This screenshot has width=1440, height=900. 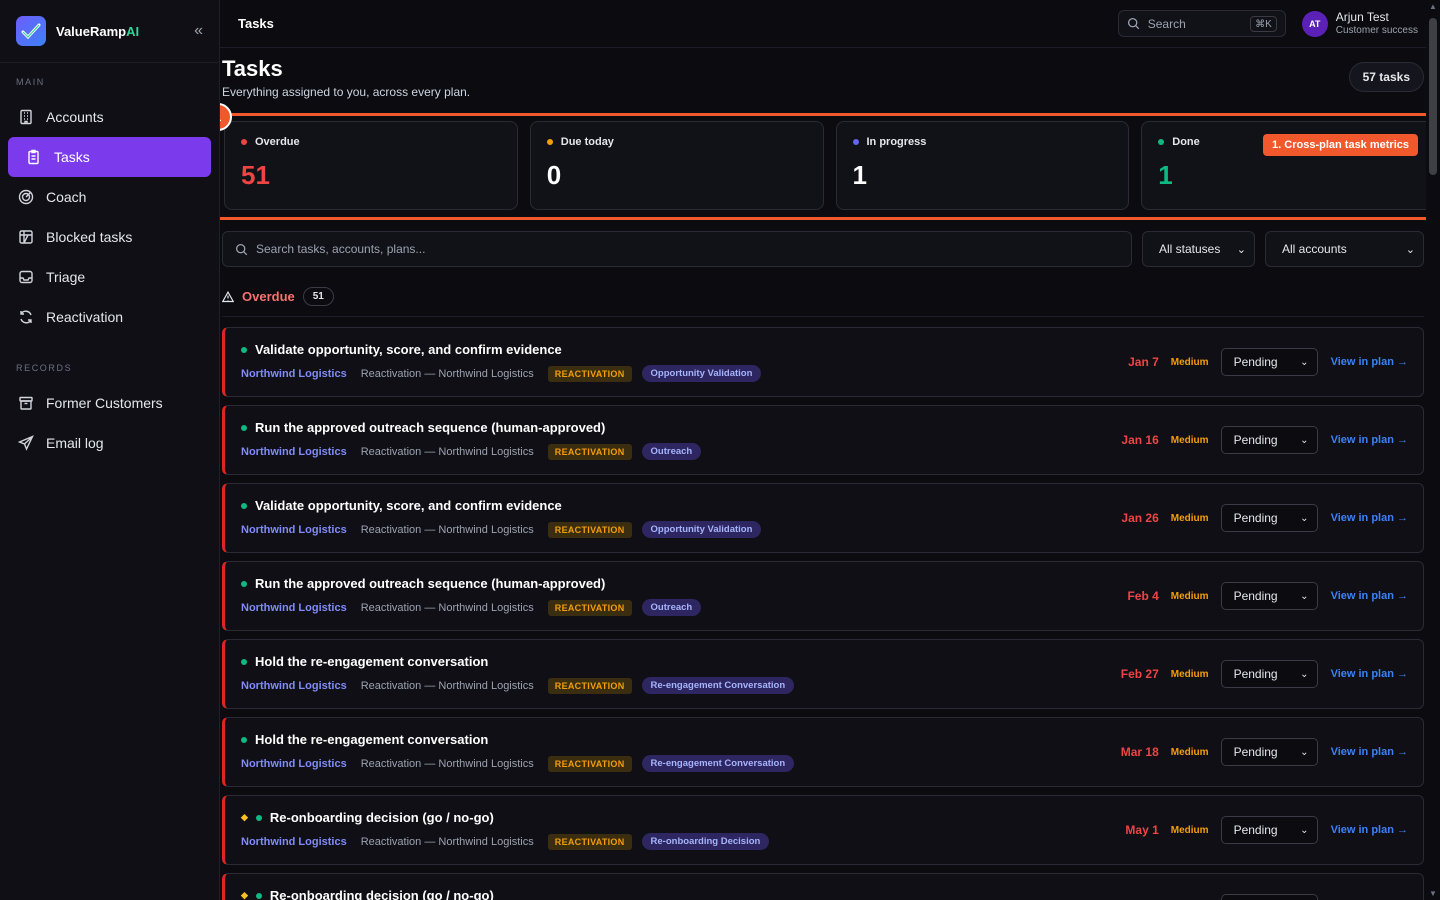 What do you see at coordinates (1189, 518) in the screenshot?
I see `priority-label: Medium` at bounding box center [1189, 518].